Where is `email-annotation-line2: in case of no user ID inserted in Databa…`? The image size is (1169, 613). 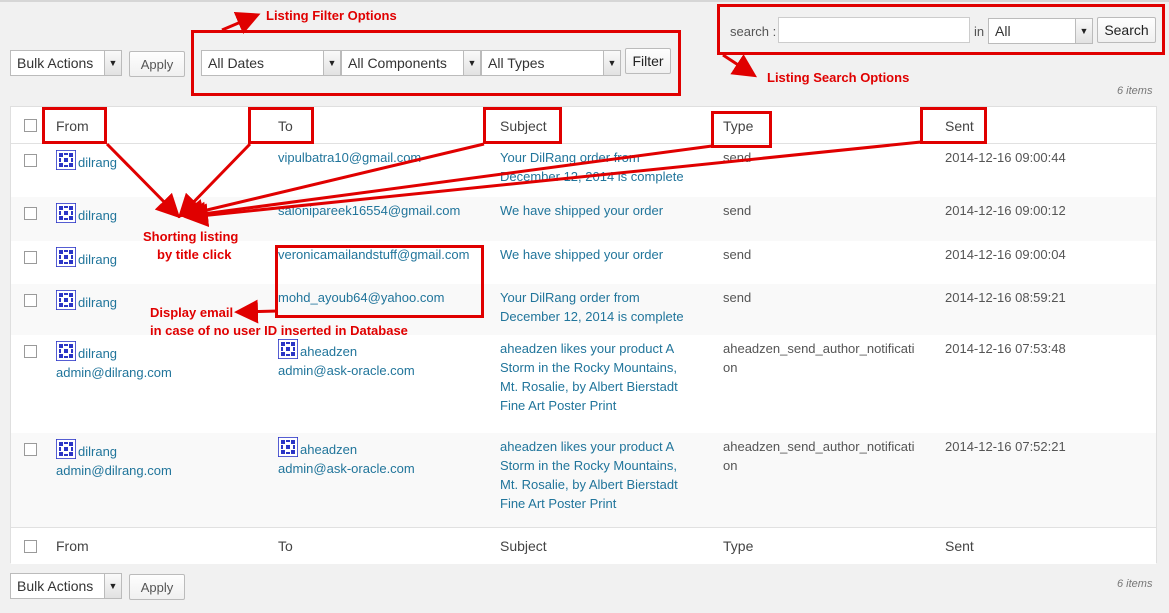 email-annotation-line2: in case of no user ID inserted in Databa… is located at coordinates (279, 330).